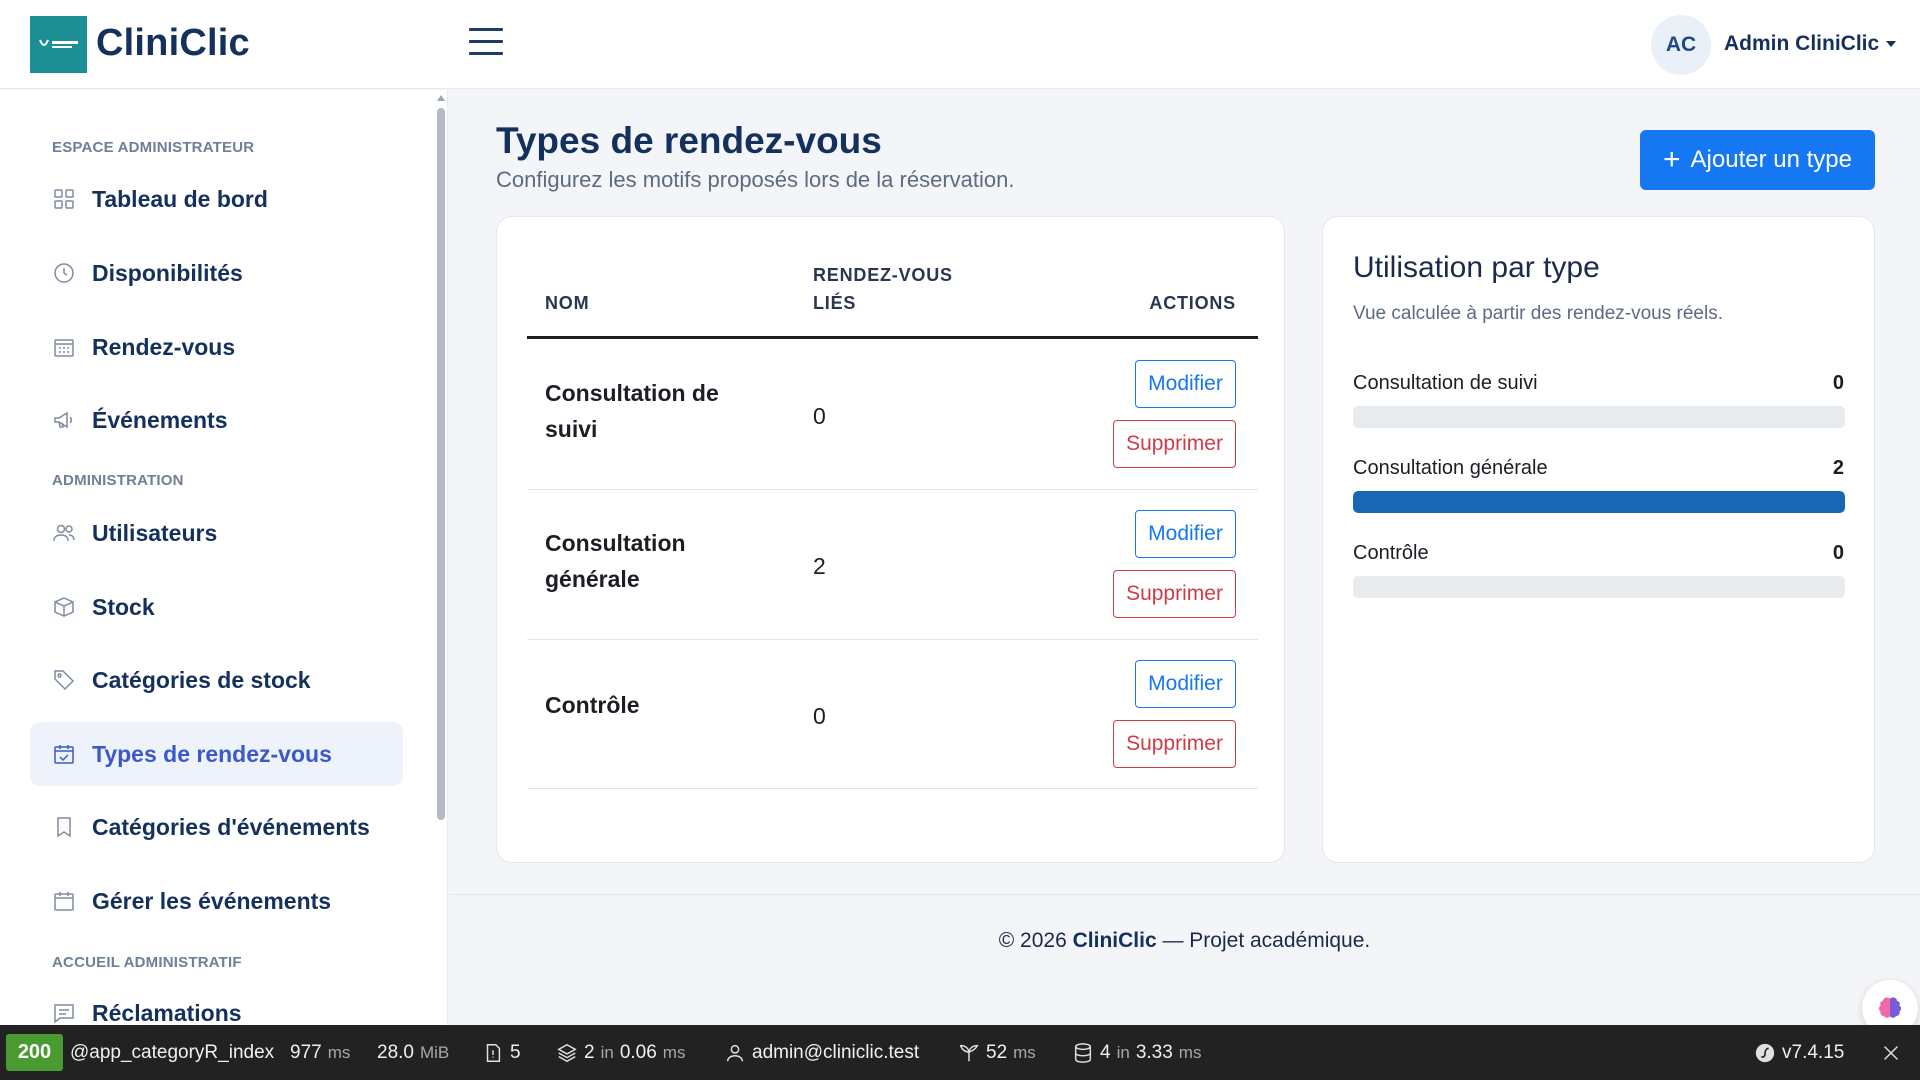  I want to click on add-type-label: Ajouter un type, so click(1771, 159).